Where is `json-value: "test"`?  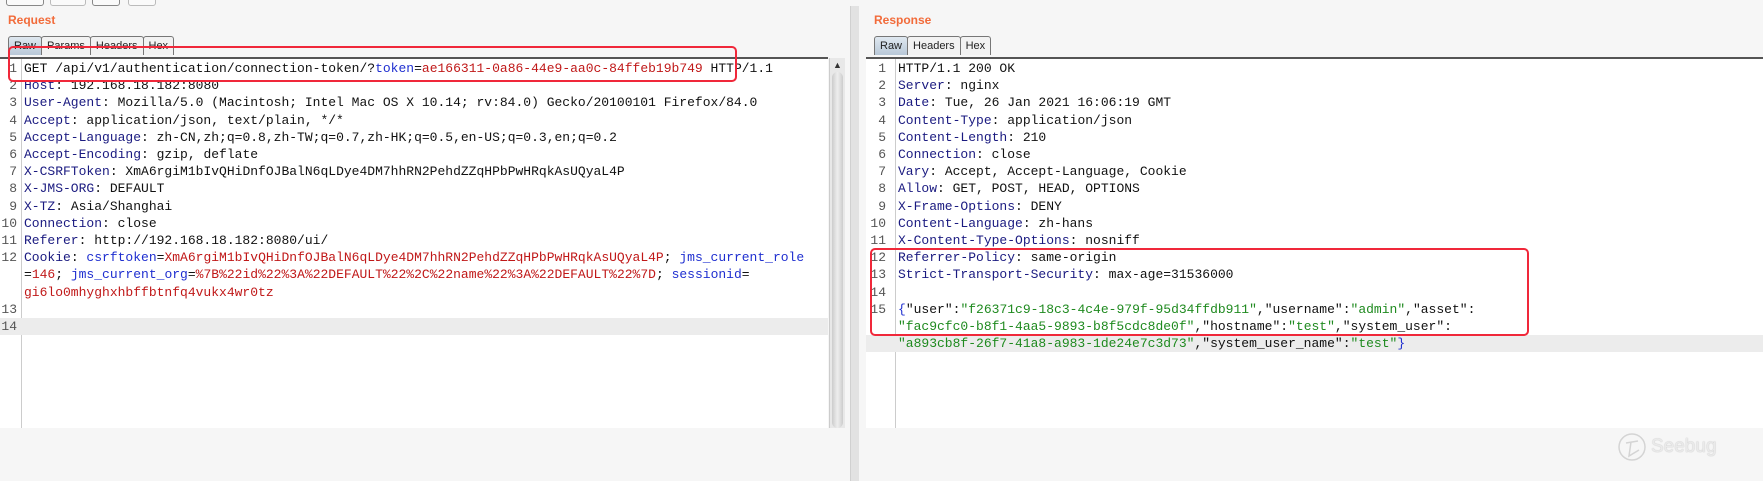
json-value: "test" is located at coordinates (1374, 344).